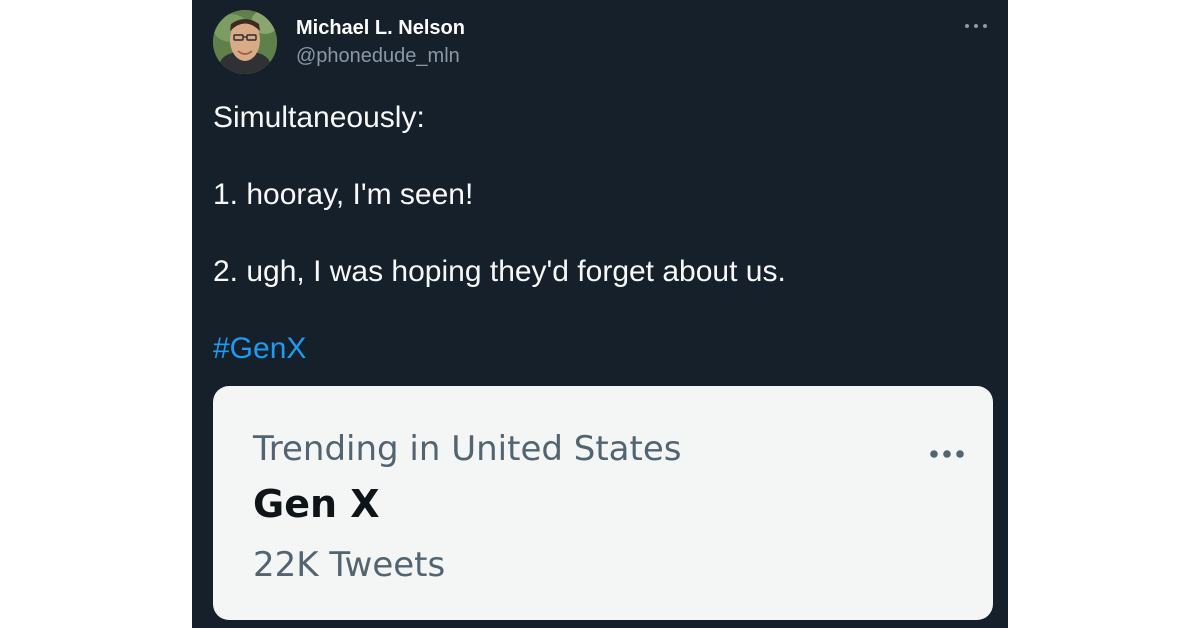 The image size is (1200, 628). What do you see at coordinates (245, 42) in the screenshot?
I see `avatar` at bounding box center [245, 42].